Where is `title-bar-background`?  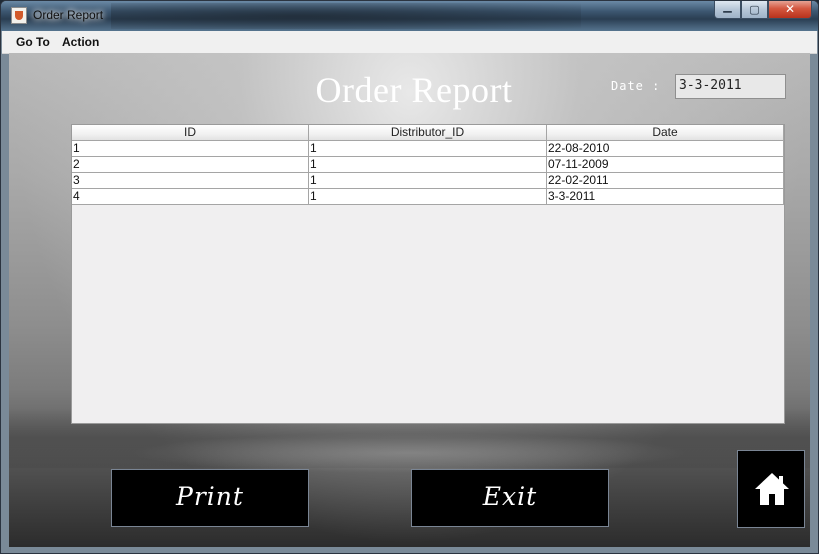 title-bar-background is located at coordinates (346, 16).